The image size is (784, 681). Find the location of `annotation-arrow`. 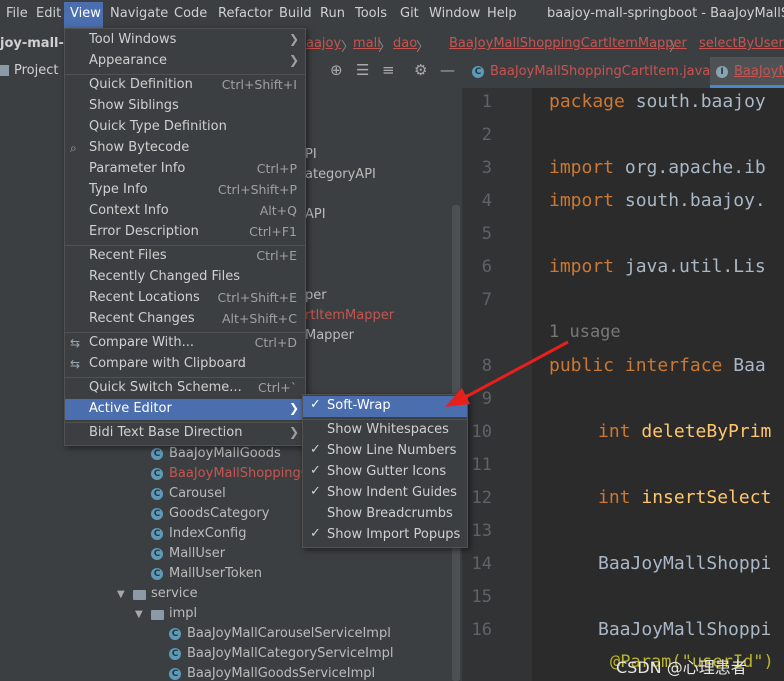

annotation-arrow is located at coordinates (507, 373).